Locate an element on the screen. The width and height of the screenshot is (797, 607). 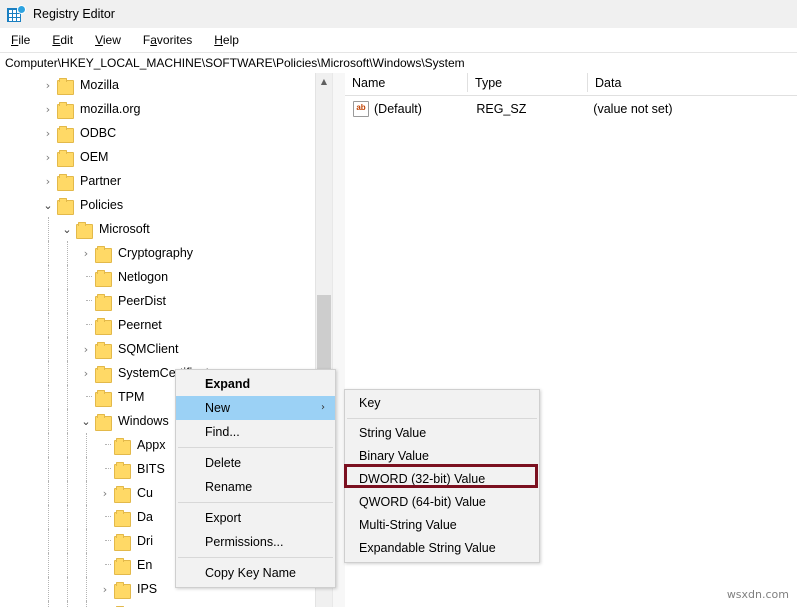
tree-node-label: Windows is located at coordinates (143, 421).